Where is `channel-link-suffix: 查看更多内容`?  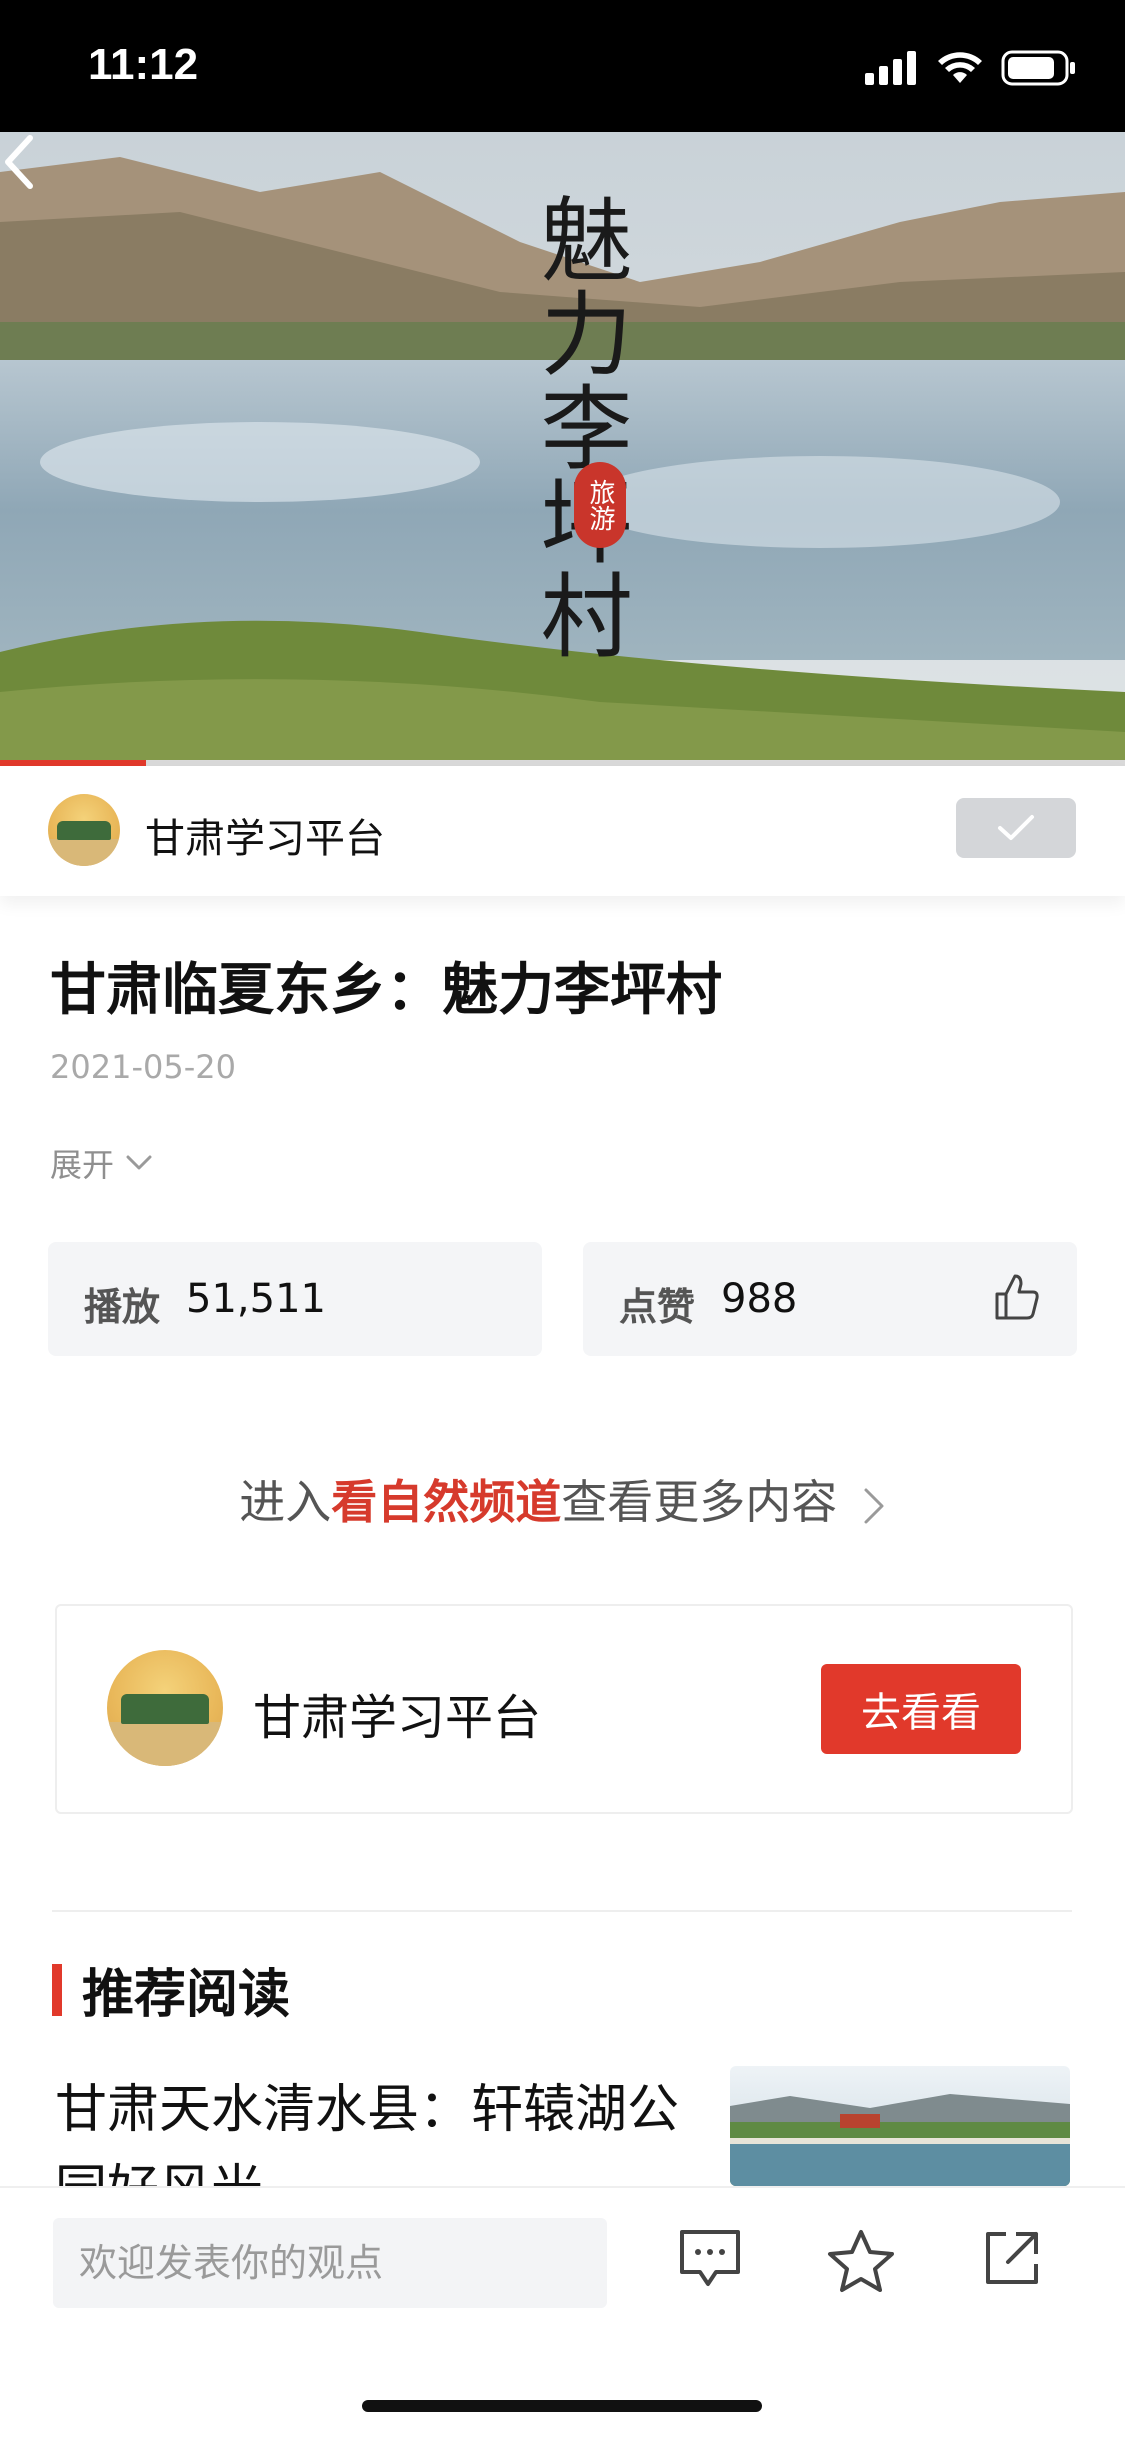
channel-link-suffix: 查看更多内容 is located at coordinates (699, 1502).